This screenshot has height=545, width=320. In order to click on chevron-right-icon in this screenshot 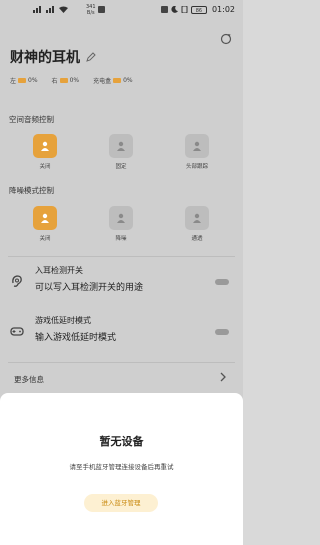, I will do `click(223, 377)`.